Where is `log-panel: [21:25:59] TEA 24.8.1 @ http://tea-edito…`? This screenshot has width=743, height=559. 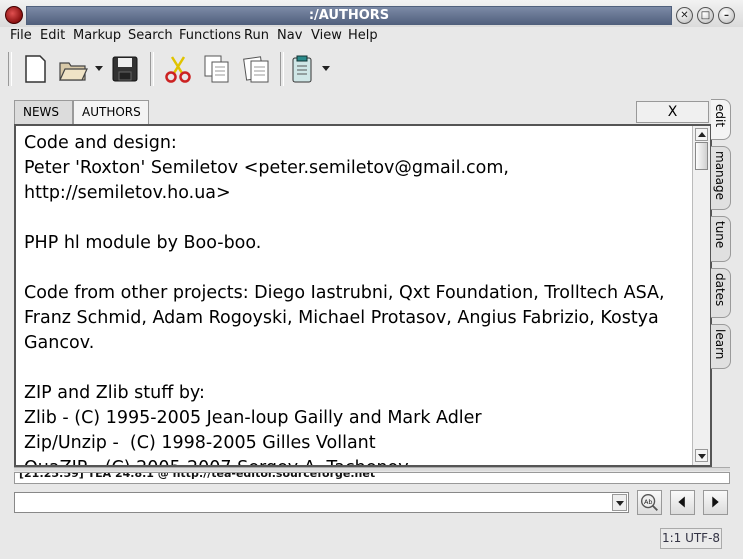
log-panel: [21:25:59] TEA 24.8.1 @ http://tea-edito… is located at coordinates (372, 478).